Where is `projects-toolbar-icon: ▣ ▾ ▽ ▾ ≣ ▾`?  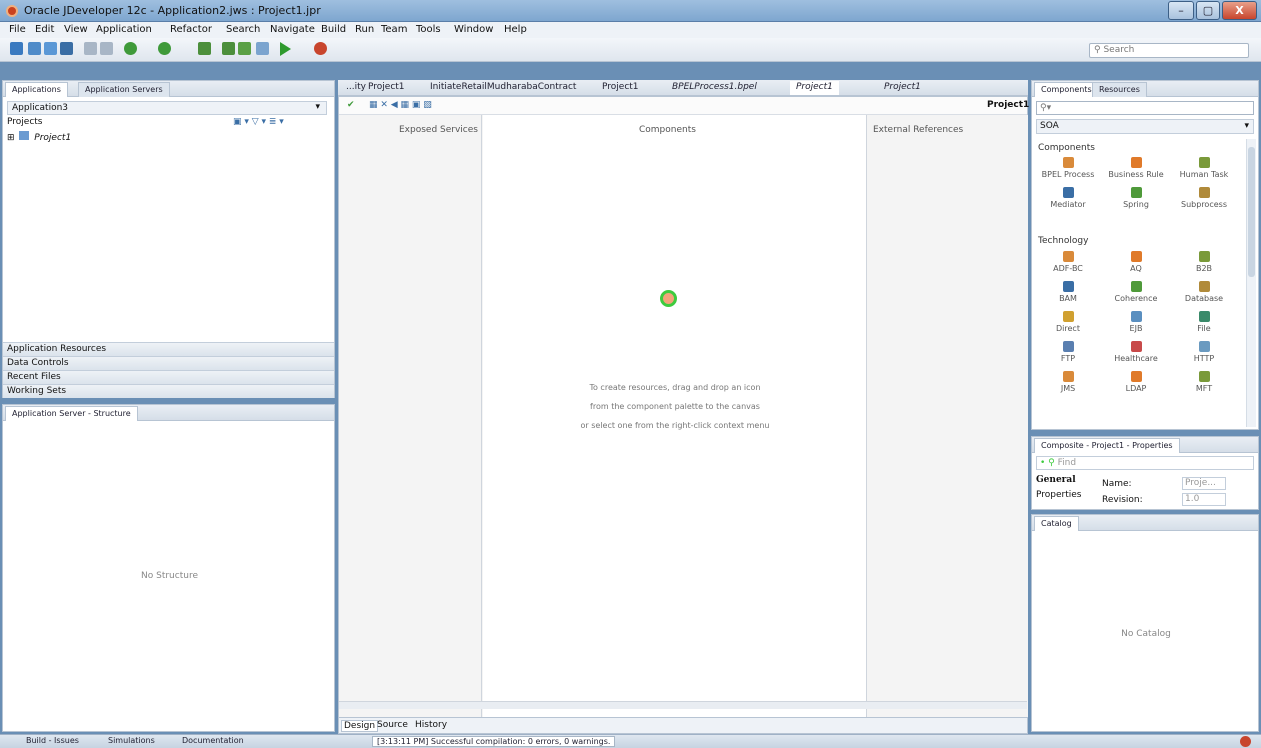
projects-toolbar-icon: ▣ ▾ ▽ ▾ ≣ ▾ is located at coordinates (258, 122).